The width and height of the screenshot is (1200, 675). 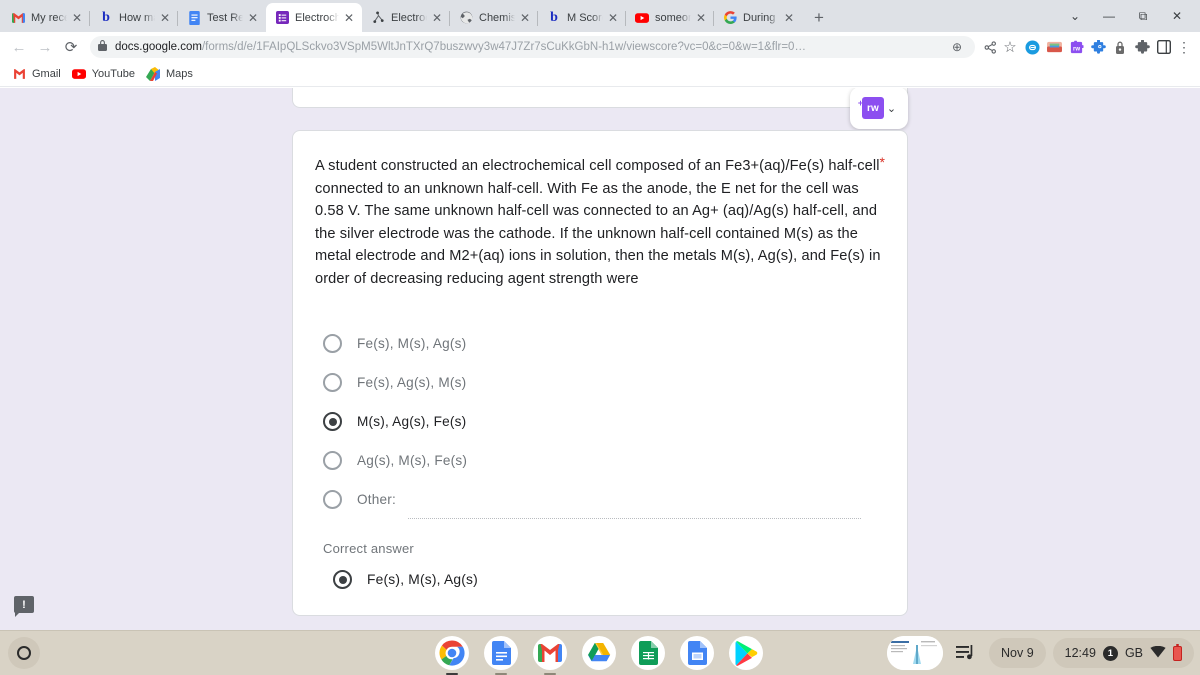 What do you see at coordinates (24, 606) in the screenshot?
I see `feedback-alert-icon: !` at bounding box center [24, 606].